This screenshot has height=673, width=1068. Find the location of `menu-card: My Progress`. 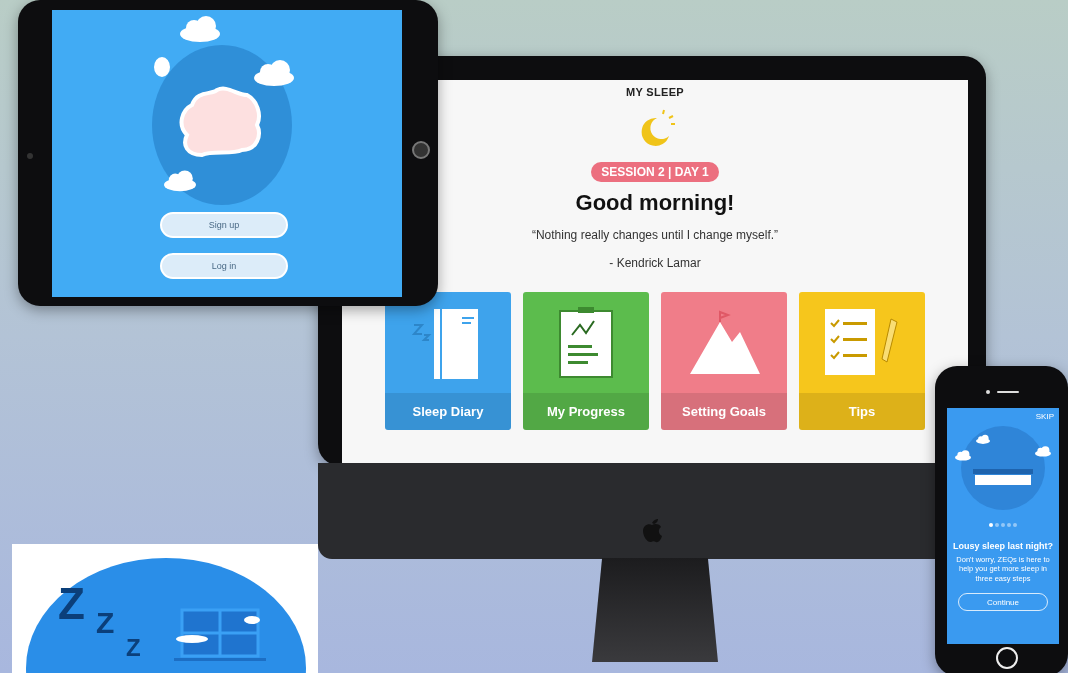

menu-card: My Progress is located at coordinates (586, 361).